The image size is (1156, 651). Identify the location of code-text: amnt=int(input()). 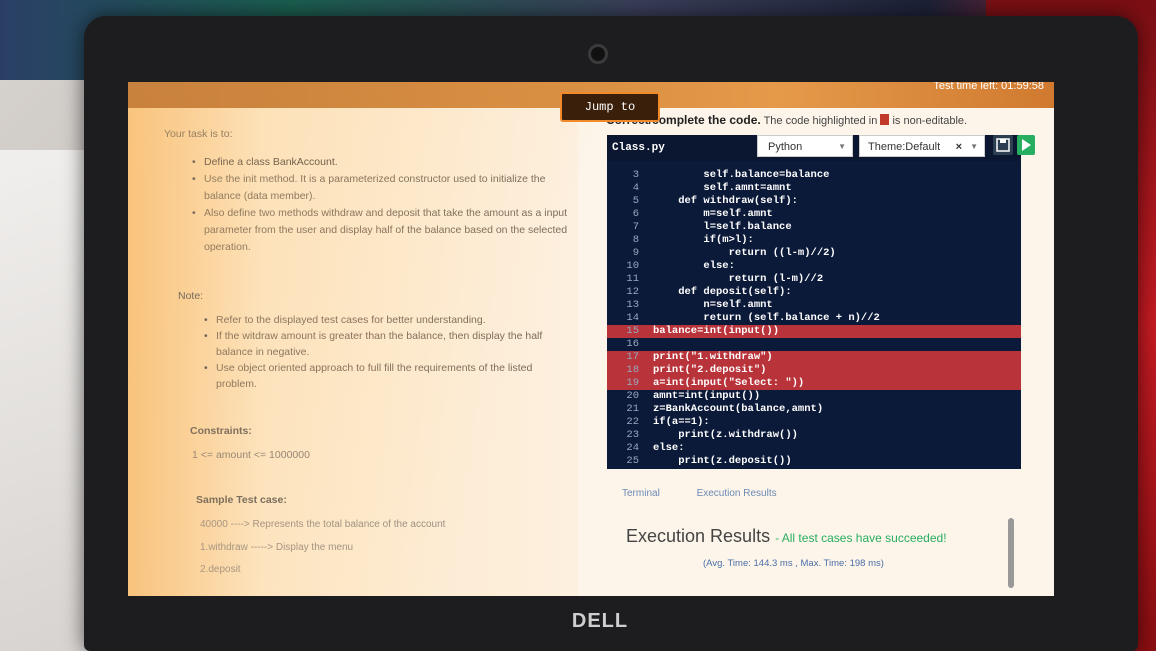
(707, 396).